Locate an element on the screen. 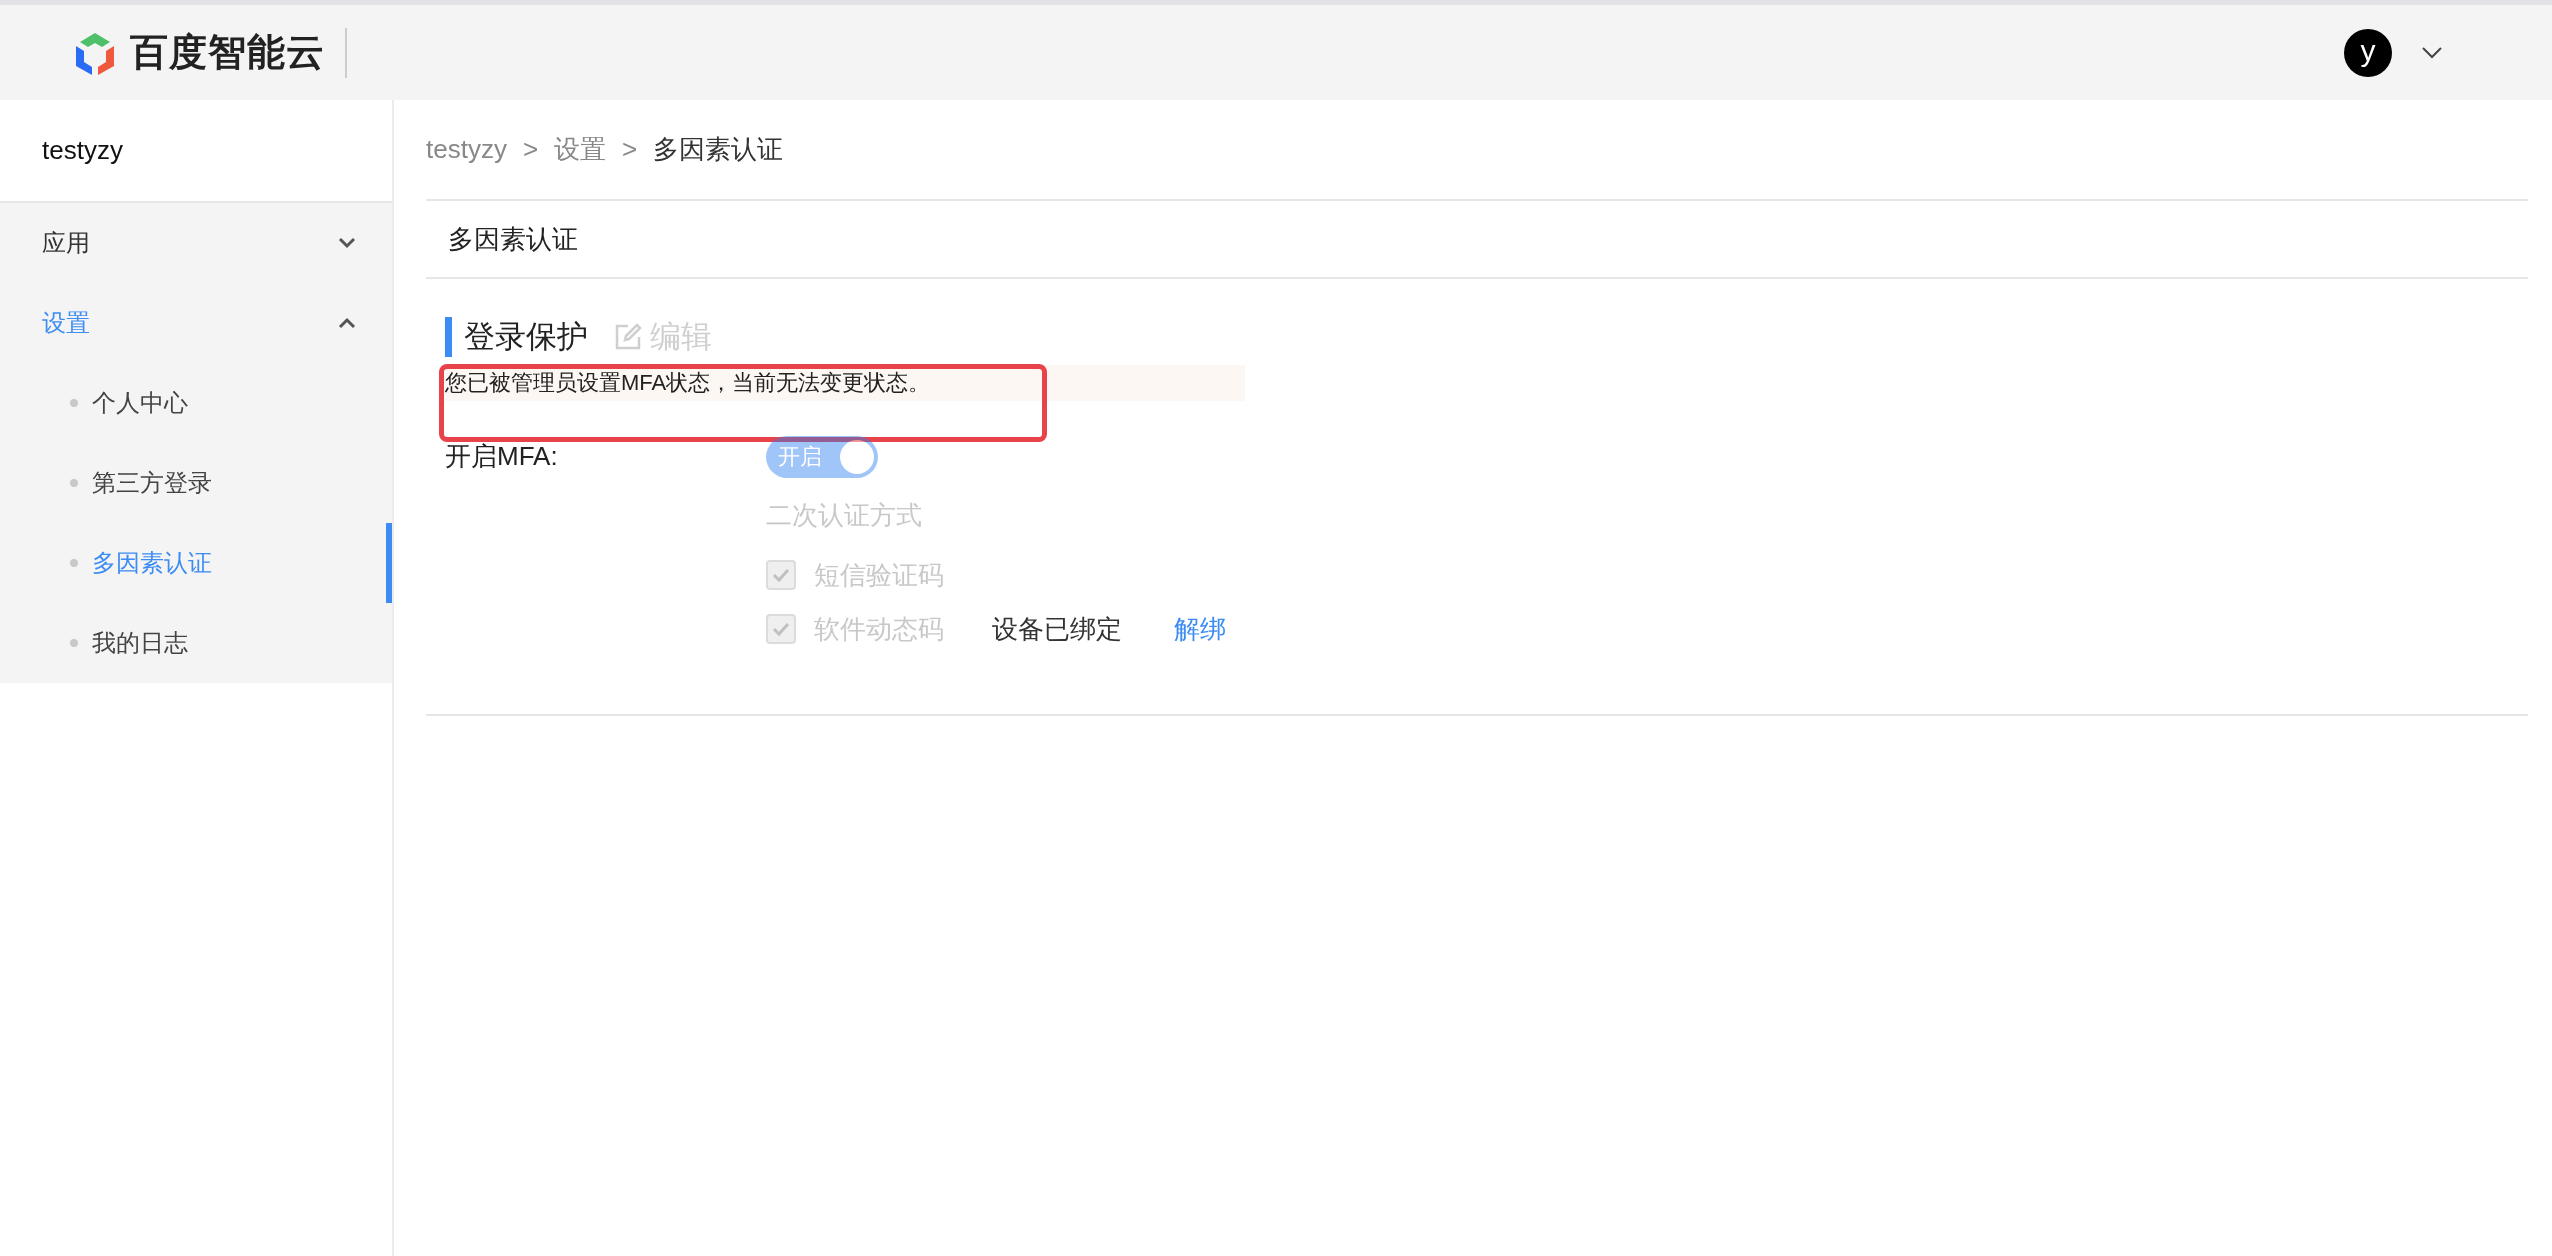 Image resolution: width=2552 pixels, height=1256 pixels. section-heading: 登录保护 is located at coordinates (516, 337).